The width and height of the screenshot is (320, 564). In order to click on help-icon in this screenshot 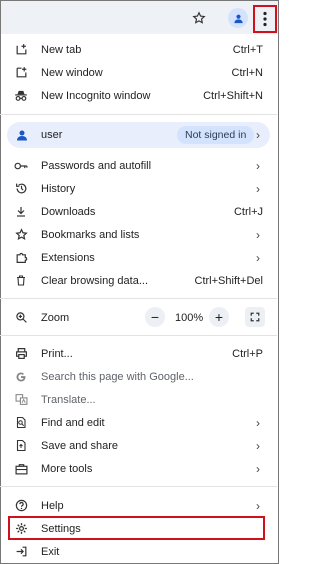, I will do `click(21, 506)`.